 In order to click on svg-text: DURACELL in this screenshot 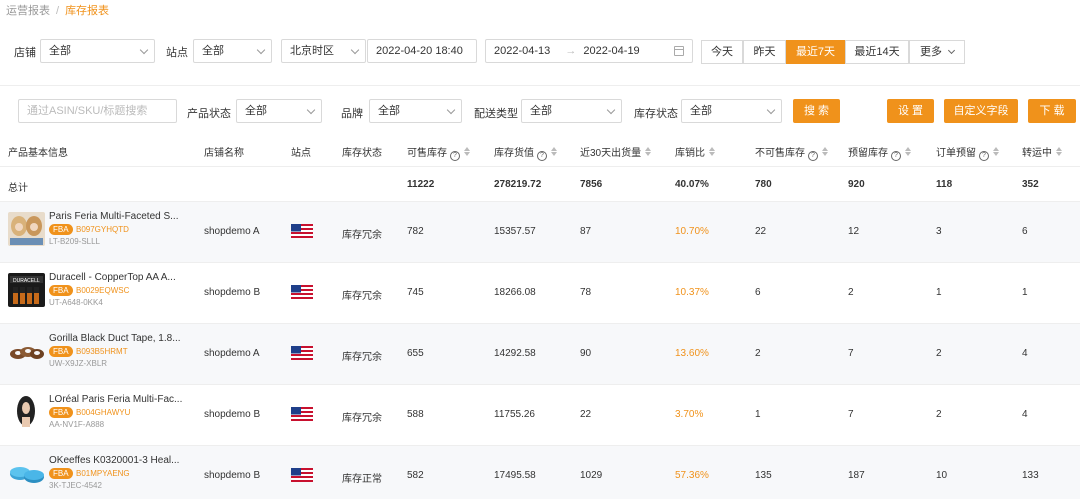, I will do `click(26, 281)`.